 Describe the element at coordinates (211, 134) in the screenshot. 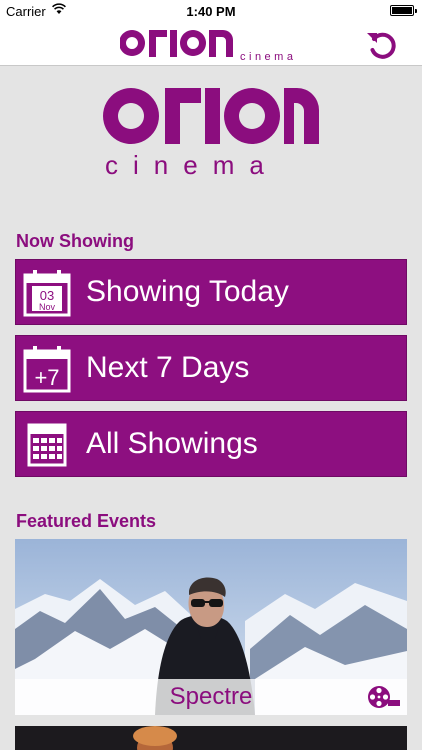

I see `orion-cinema-logo: cinema` at that location.